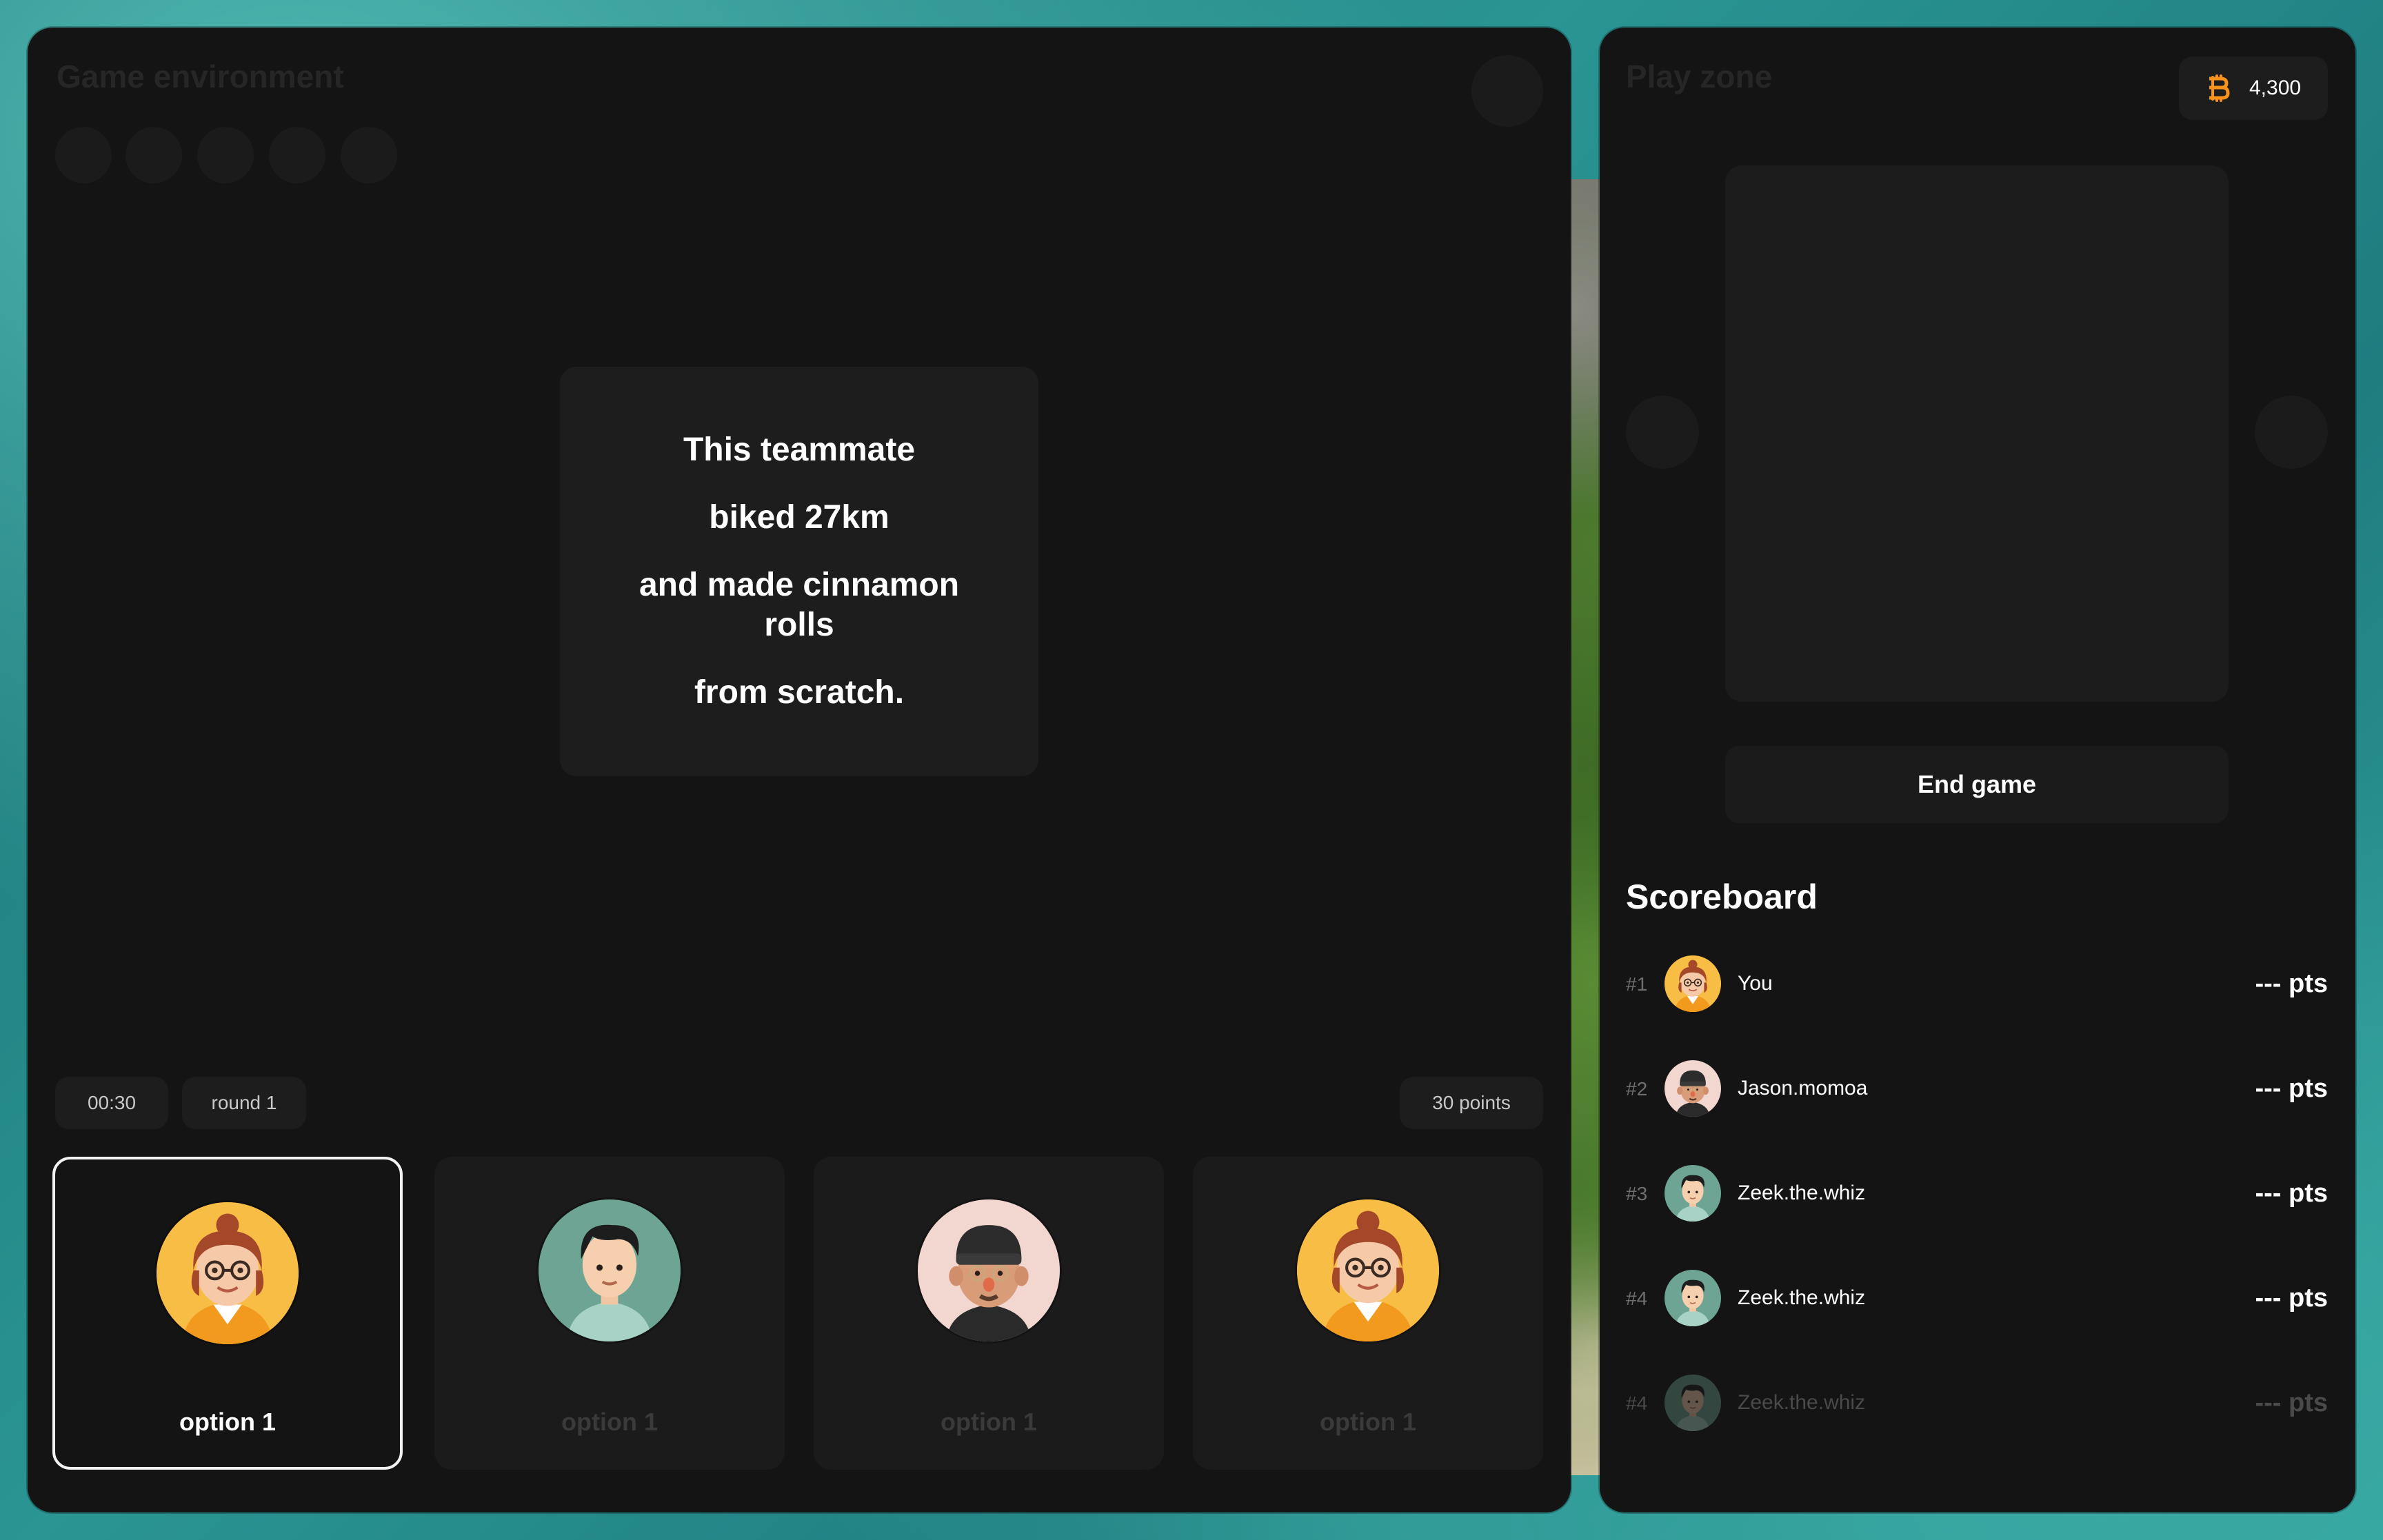 The image size is (2383, 1540). Describe the element at coordinates (1471, 1103) in the screenshot. I see `points-chip: 30 points` at that location.